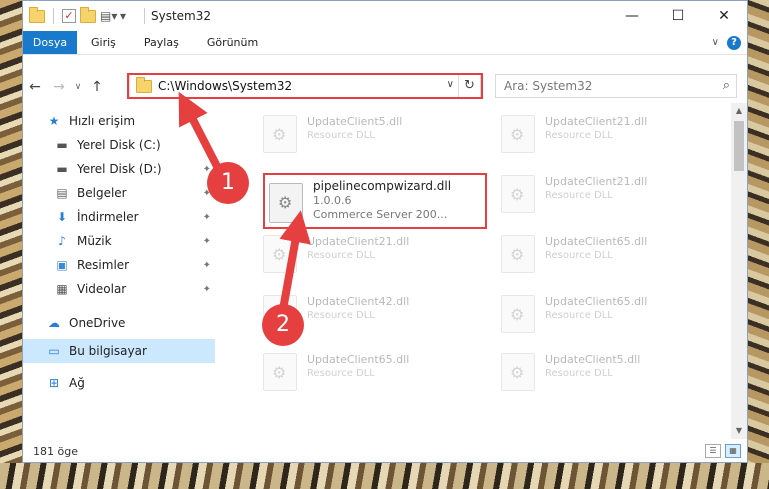 This screenshot has width=769, height=489. I want to click on ribbon-right-controls: ∨ ?, so click(729, 42).